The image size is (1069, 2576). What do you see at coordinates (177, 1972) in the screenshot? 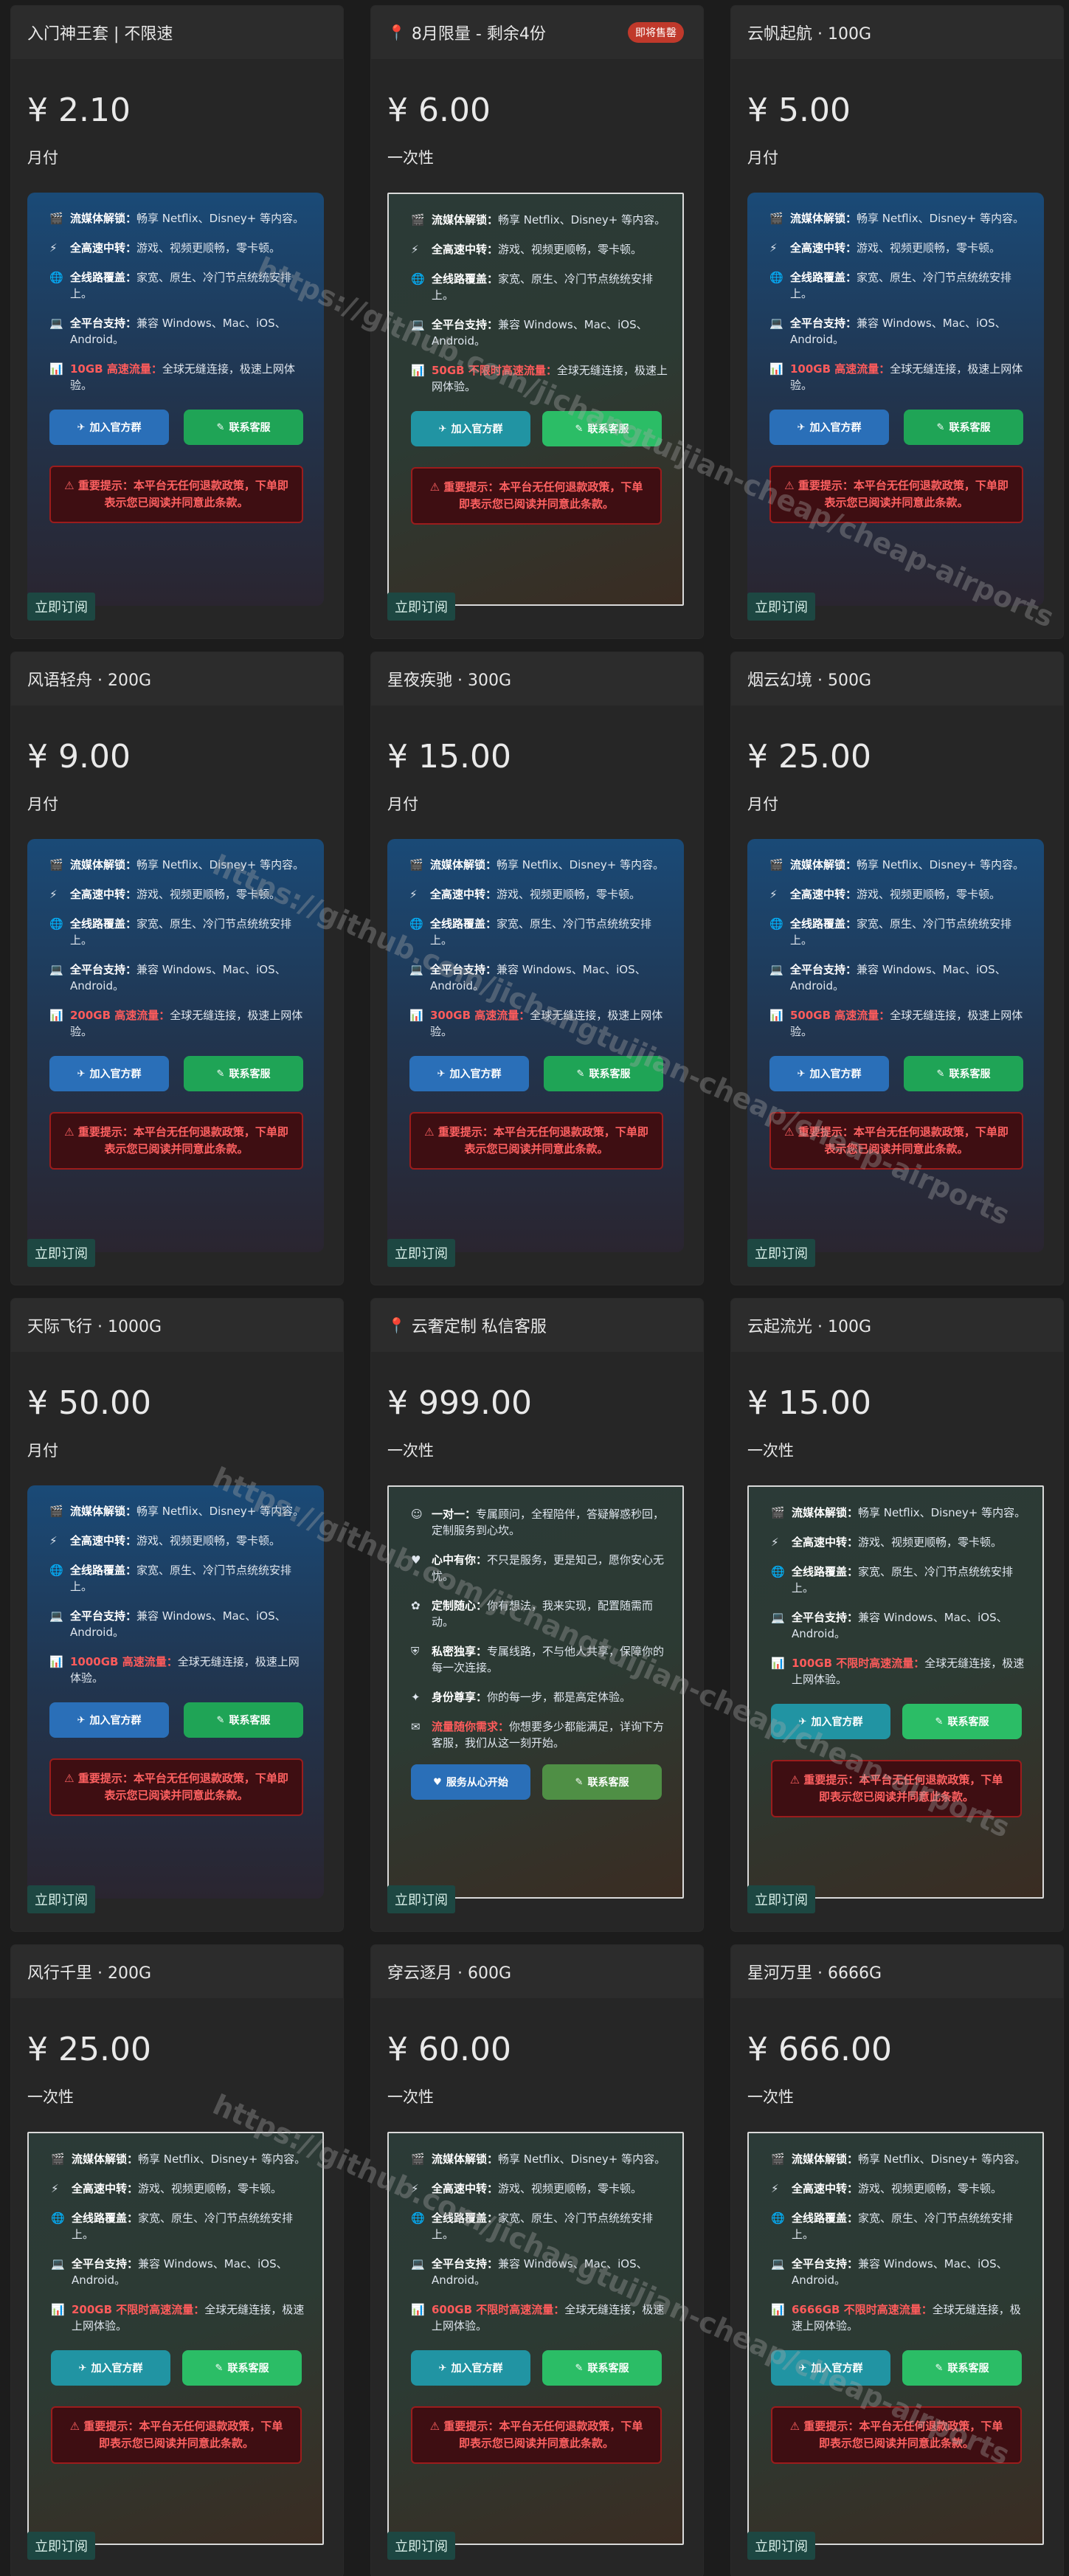
I see `plan-header: 风行千里 · 200G` at bounding box center [177, 1972].